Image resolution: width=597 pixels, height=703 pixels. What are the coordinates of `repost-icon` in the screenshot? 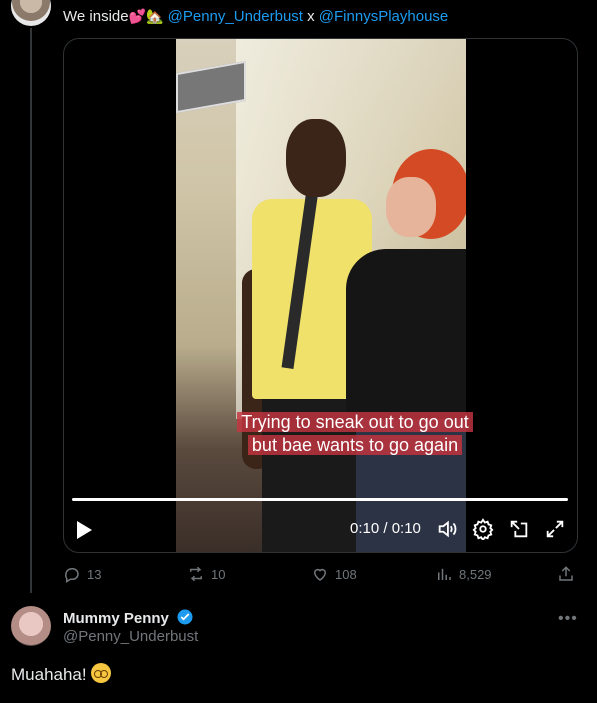 It's located at (196, 574).